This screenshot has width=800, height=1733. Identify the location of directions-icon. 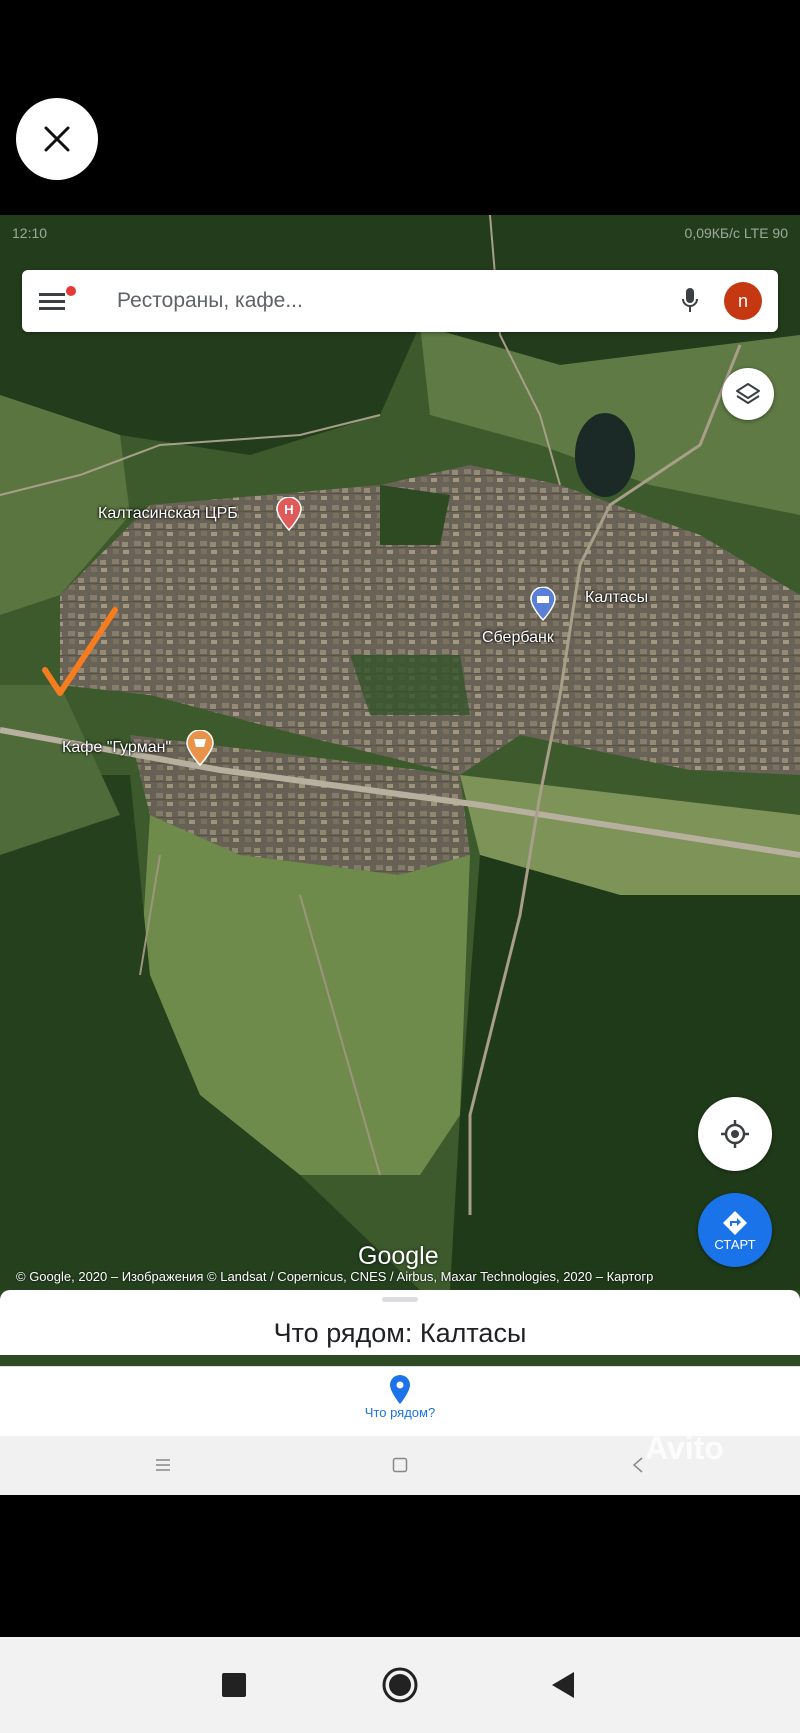
(735, 1222).